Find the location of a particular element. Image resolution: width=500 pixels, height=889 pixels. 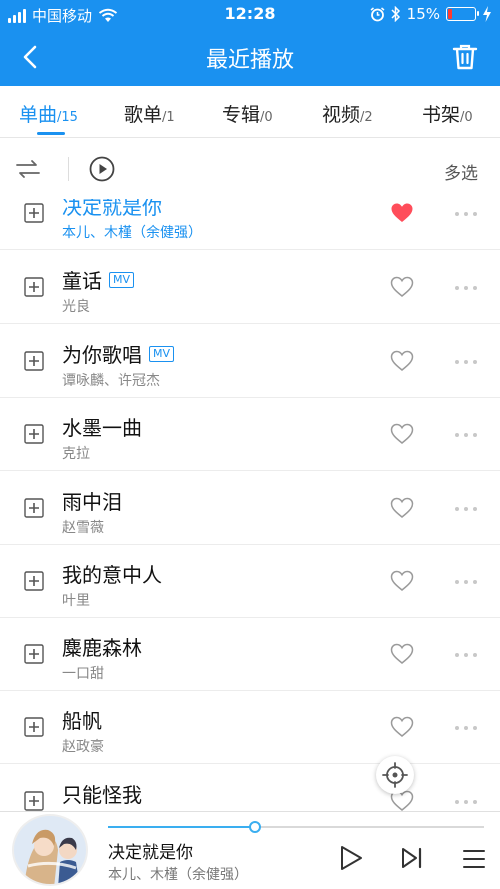

locate-current-song-button is located at coordinates (395, 775).